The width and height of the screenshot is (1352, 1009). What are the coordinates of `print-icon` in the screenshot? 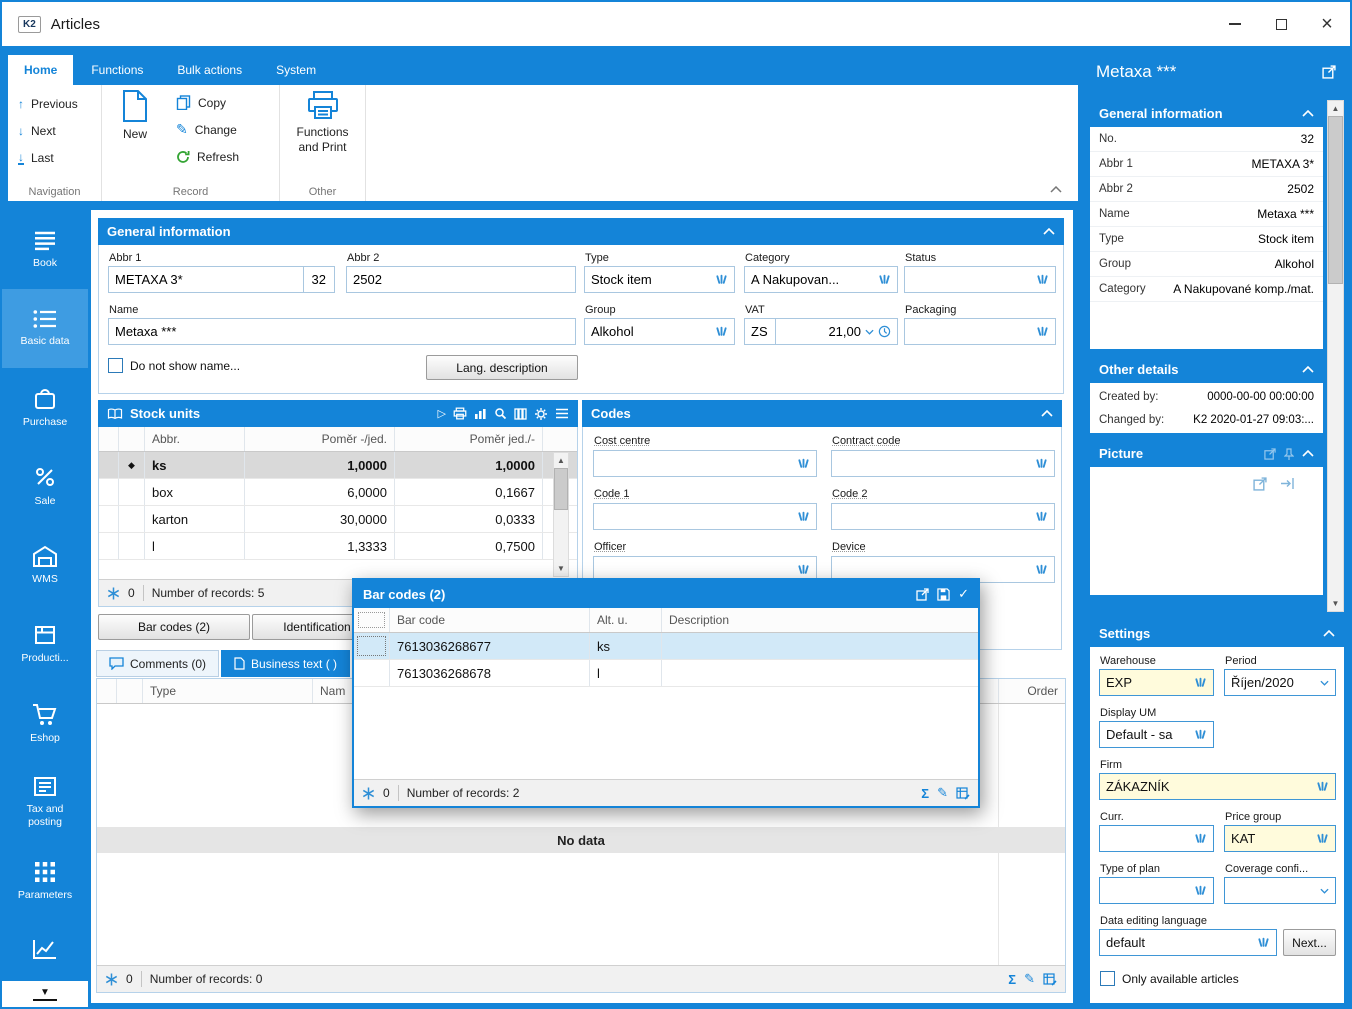 It's located at (460, 413).